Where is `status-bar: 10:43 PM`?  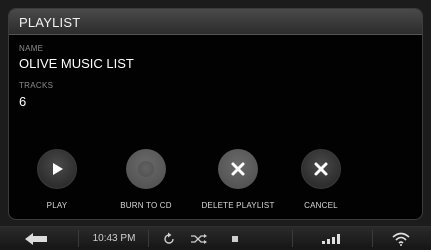
status-bar: 10:43 PM is located at coordinates (215, 237).